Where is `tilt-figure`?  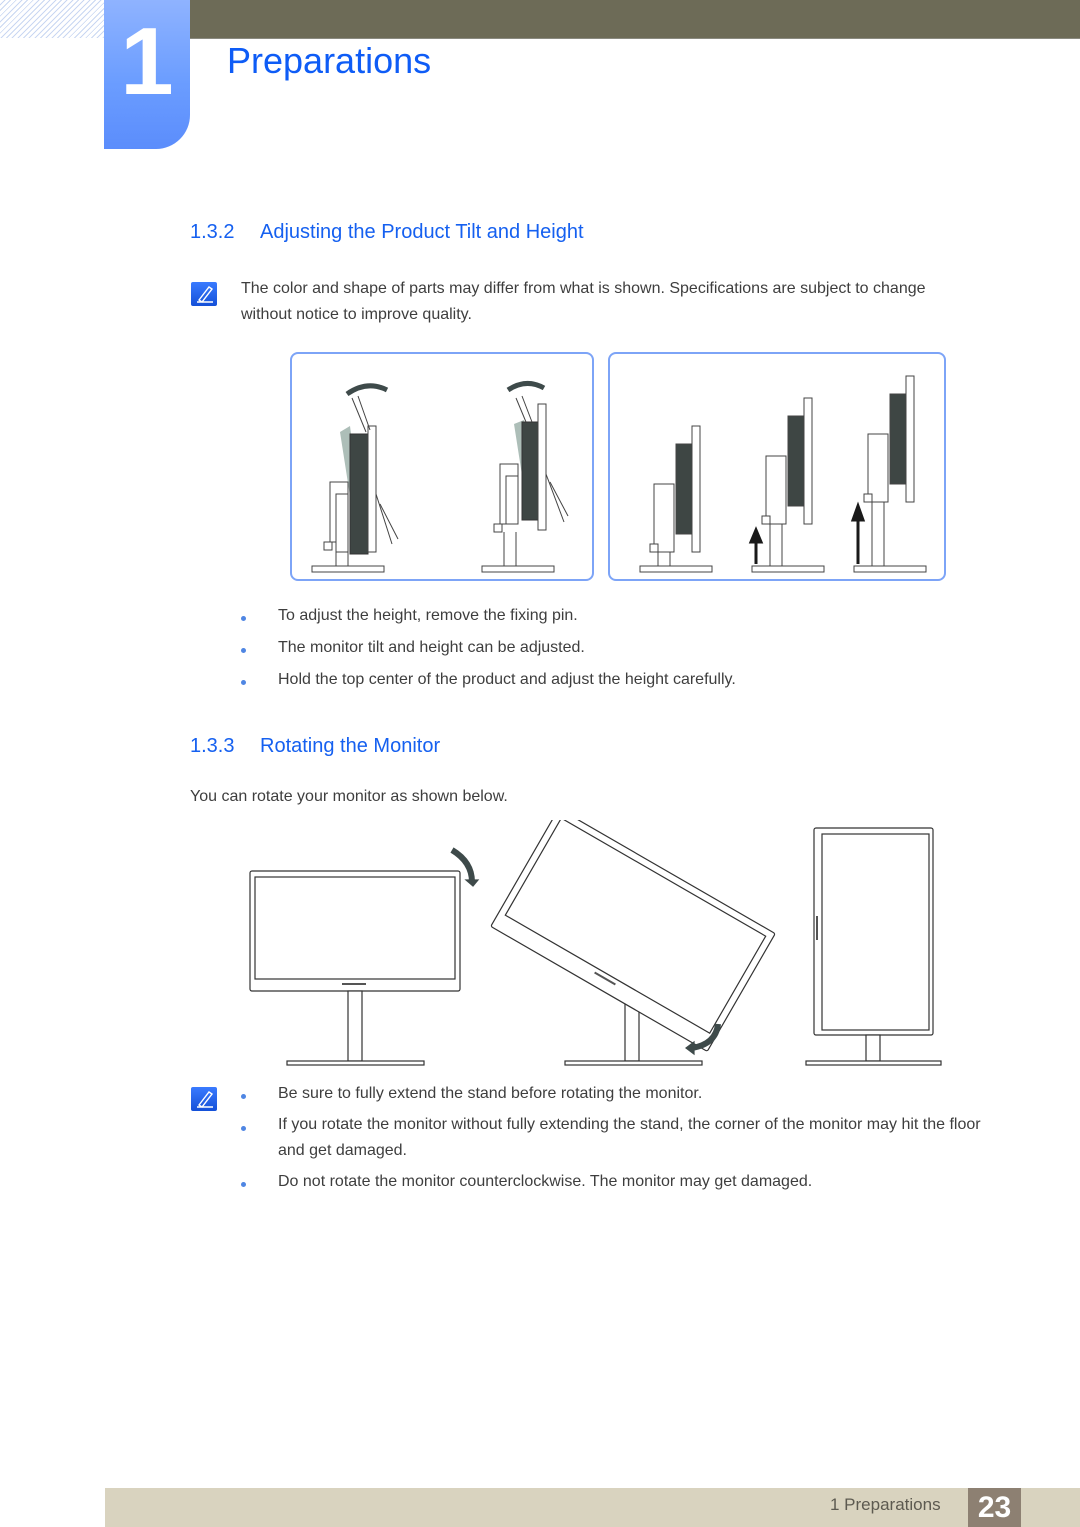
tilt-figure is located at coordinates (442, 466).